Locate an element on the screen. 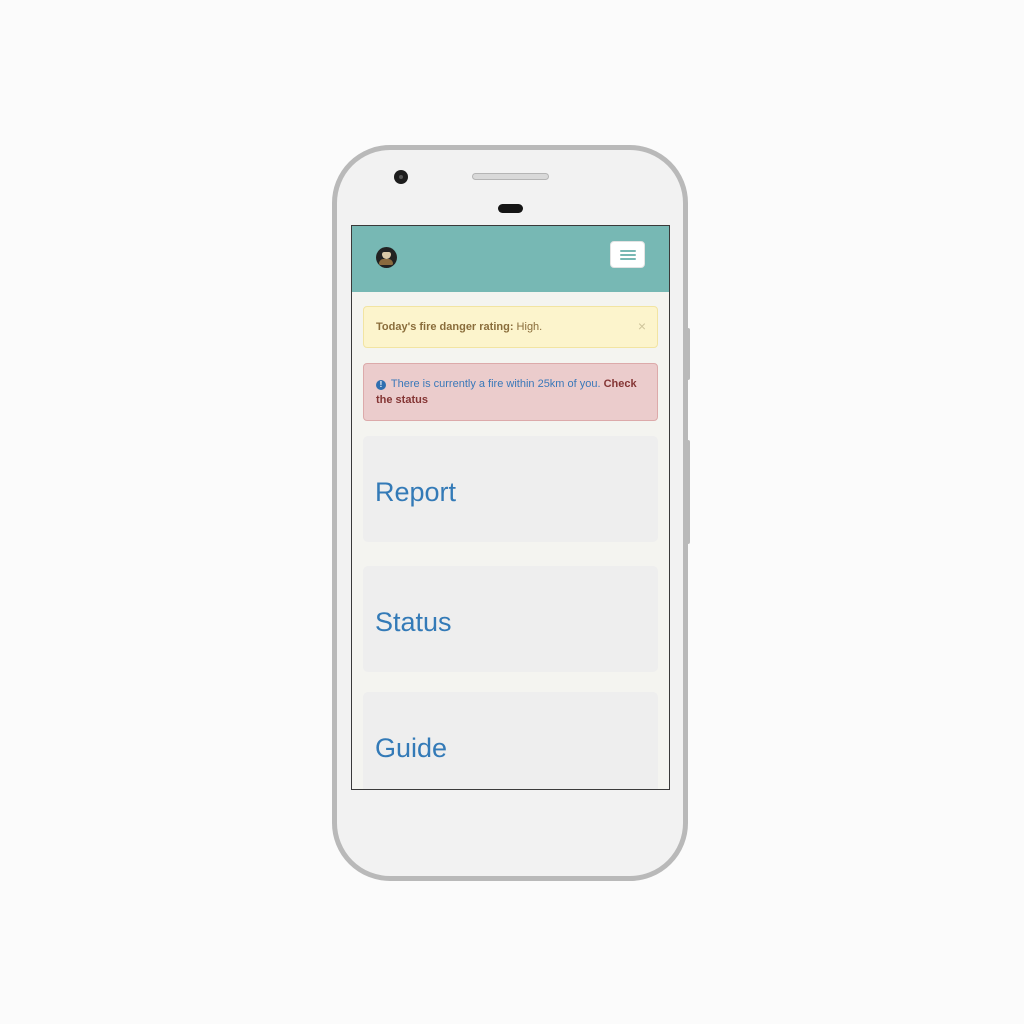  hamburger-menu-icon is located at coordinates (628, 251).